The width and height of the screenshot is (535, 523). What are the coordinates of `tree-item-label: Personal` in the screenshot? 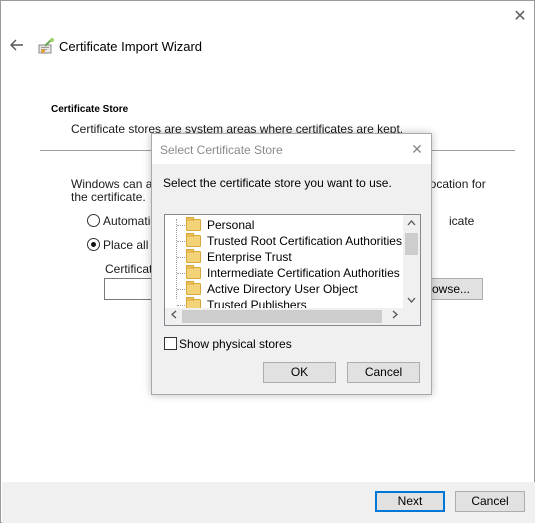 It's located at (231, 225).